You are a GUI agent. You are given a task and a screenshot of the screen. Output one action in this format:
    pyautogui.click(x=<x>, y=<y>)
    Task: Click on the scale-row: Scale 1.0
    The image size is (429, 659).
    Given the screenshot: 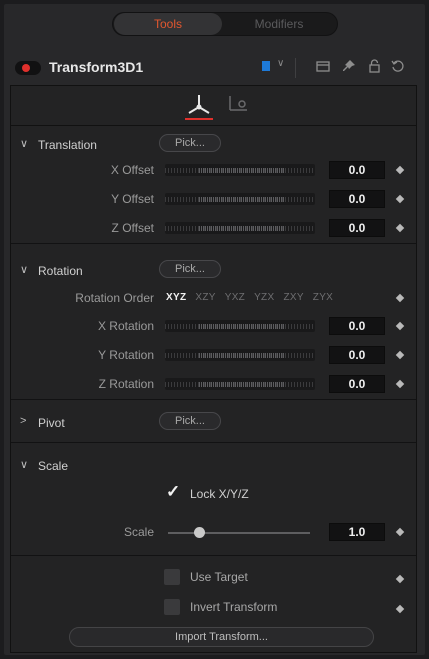 What is the action you would take?
    pyautogui.click(x=213, y=533)
    